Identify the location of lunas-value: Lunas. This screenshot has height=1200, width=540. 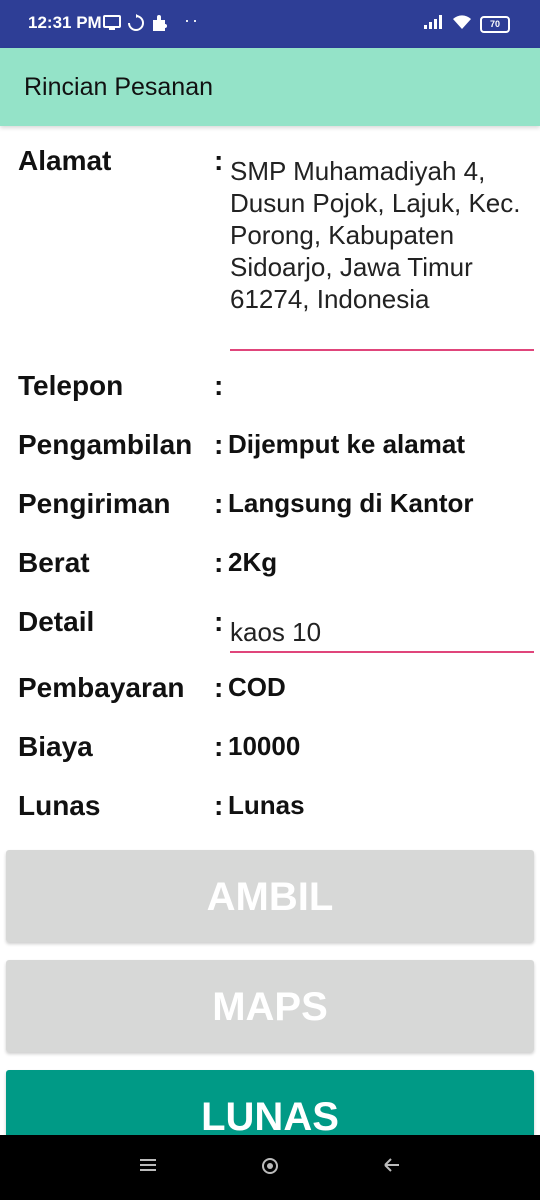
(266, 805).